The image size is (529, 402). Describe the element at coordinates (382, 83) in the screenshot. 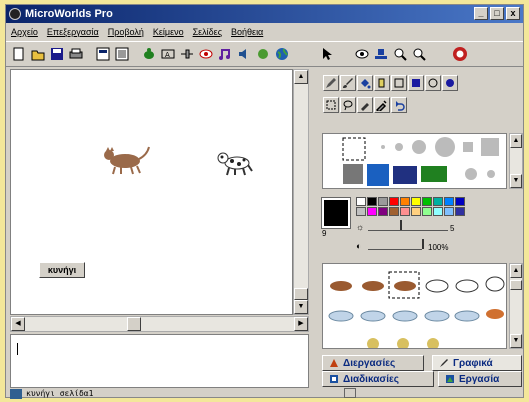

I see `eraser-icon` at that location.